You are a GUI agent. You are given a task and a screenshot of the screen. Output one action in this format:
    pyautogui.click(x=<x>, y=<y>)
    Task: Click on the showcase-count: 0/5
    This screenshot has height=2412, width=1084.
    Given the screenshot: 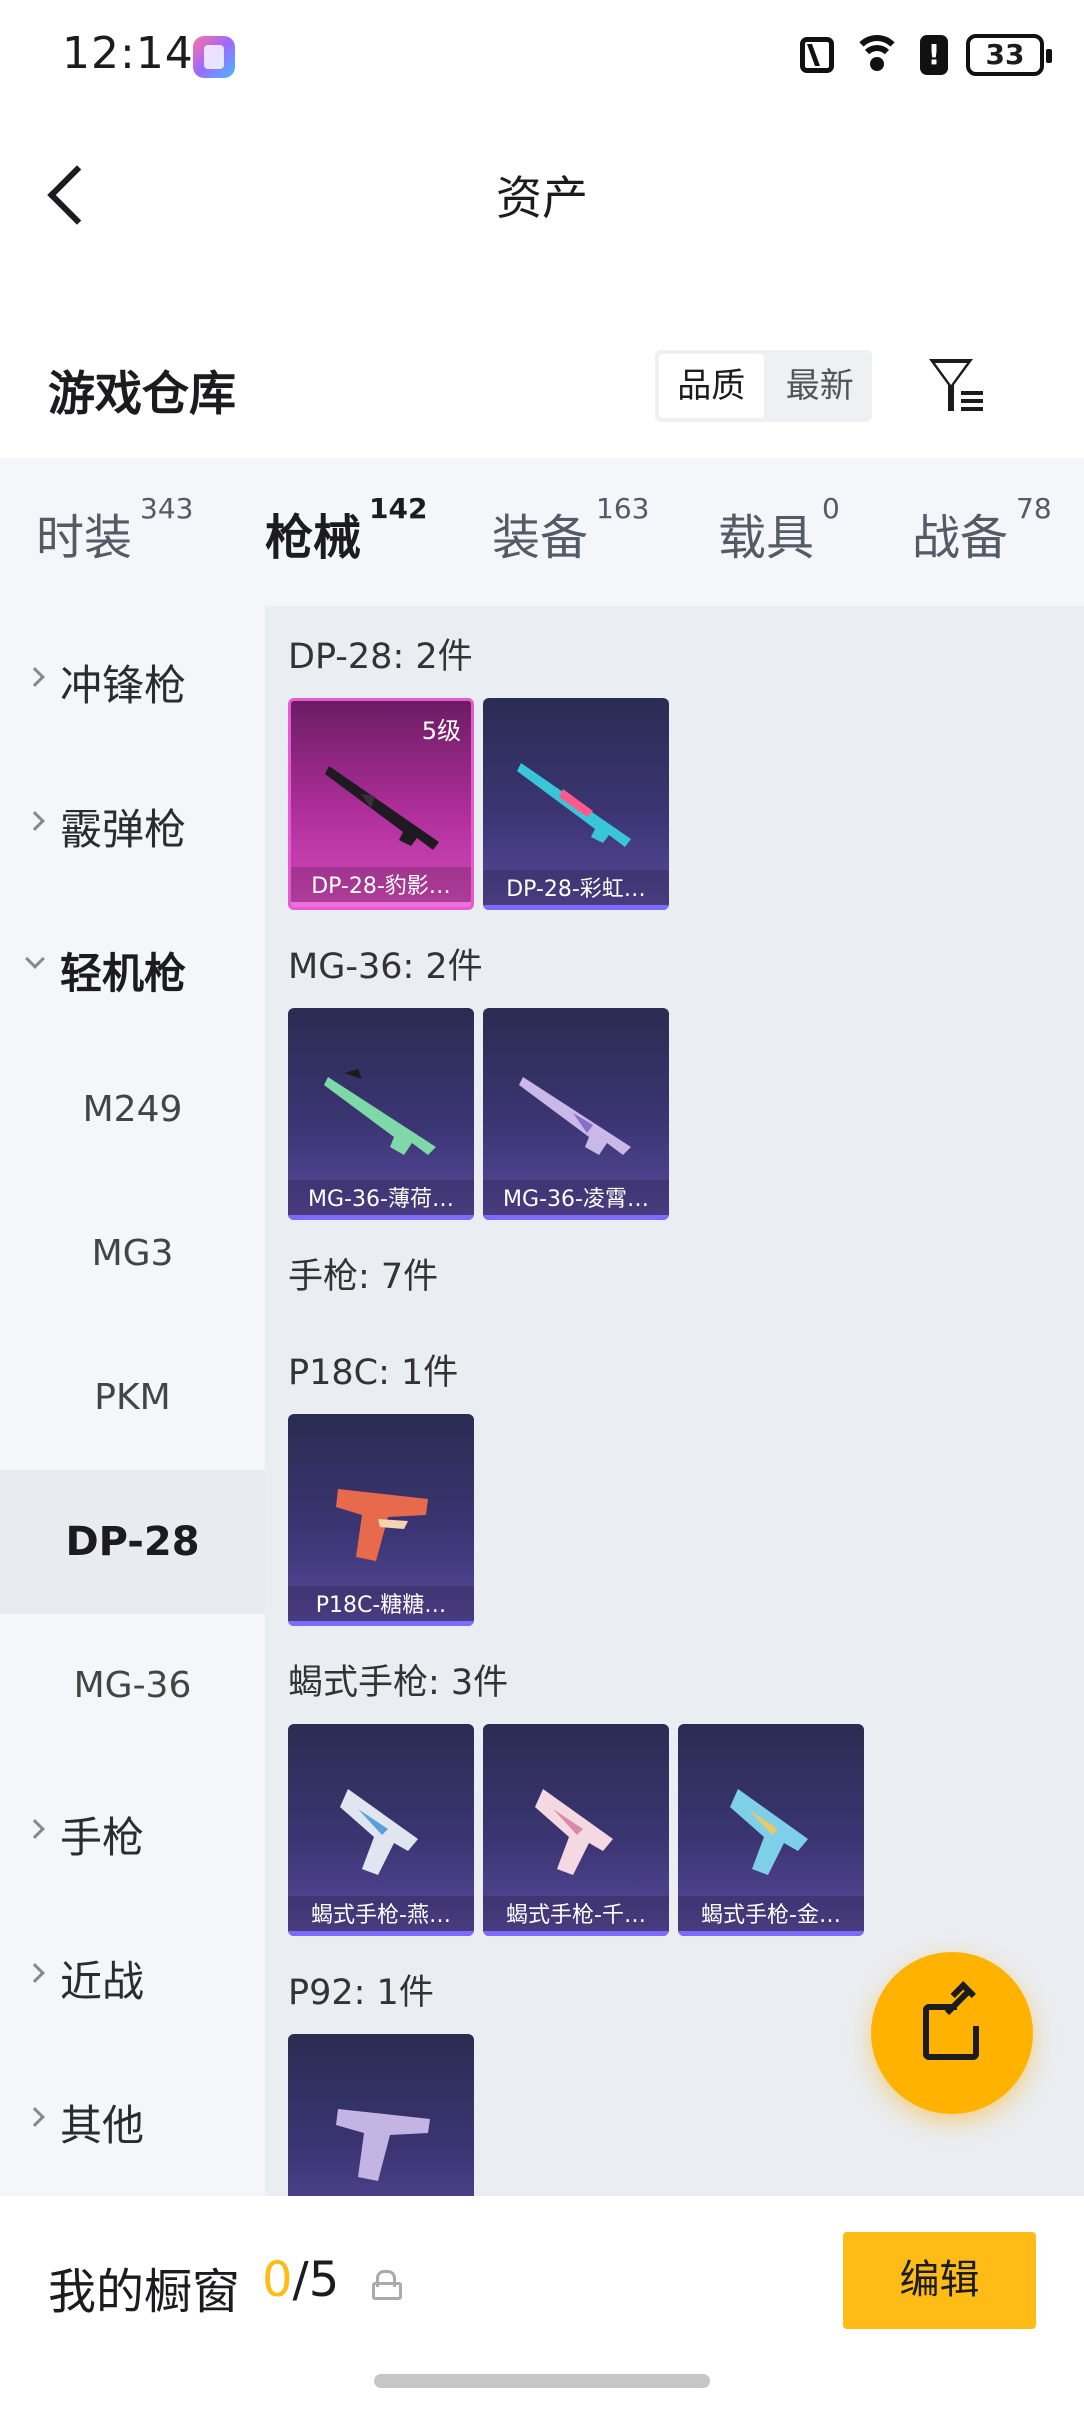 What is the action you would take?
    pyautogui.click(x=301, y=2280)
    